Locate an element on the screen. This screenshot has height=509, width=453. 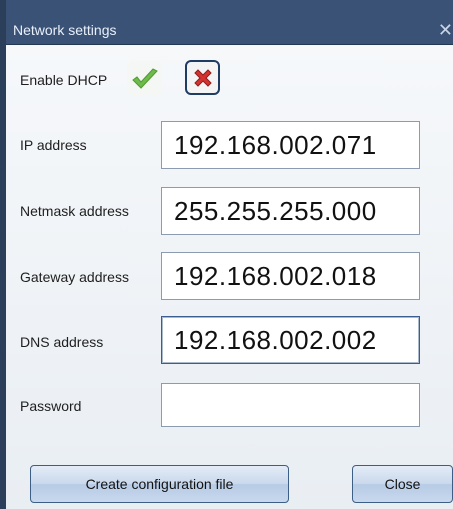
close-icon: ✕ is located at coordinates (445, 30).